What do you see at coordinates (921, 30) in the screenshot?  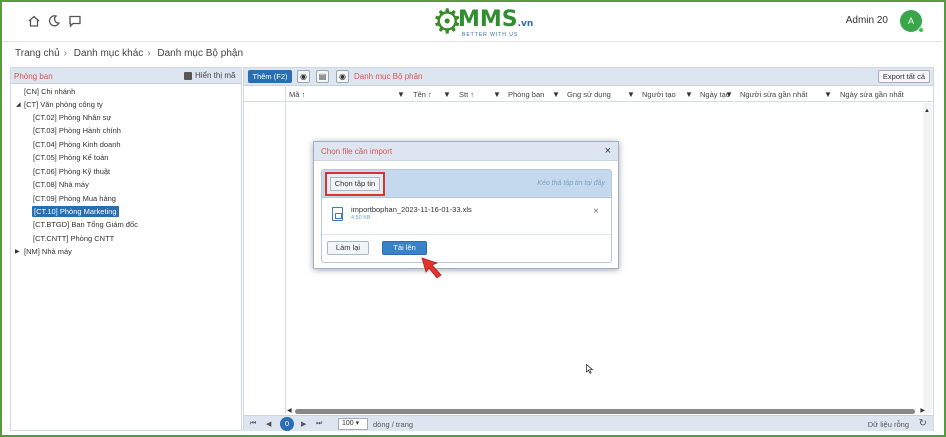 I see `online-status-dot` at bounding box center [921, 30].